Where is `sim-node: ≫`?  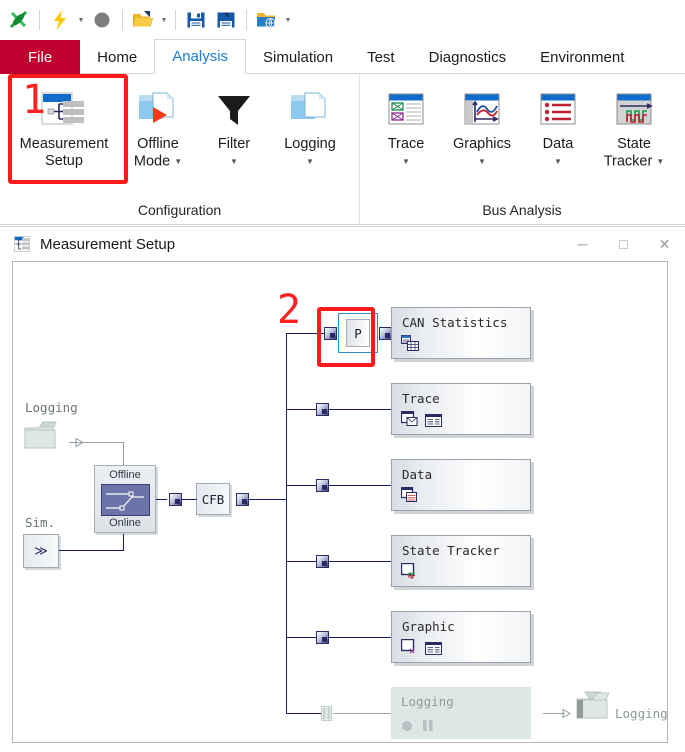
sim-node: ≫ is located at coordinates (41, 551).